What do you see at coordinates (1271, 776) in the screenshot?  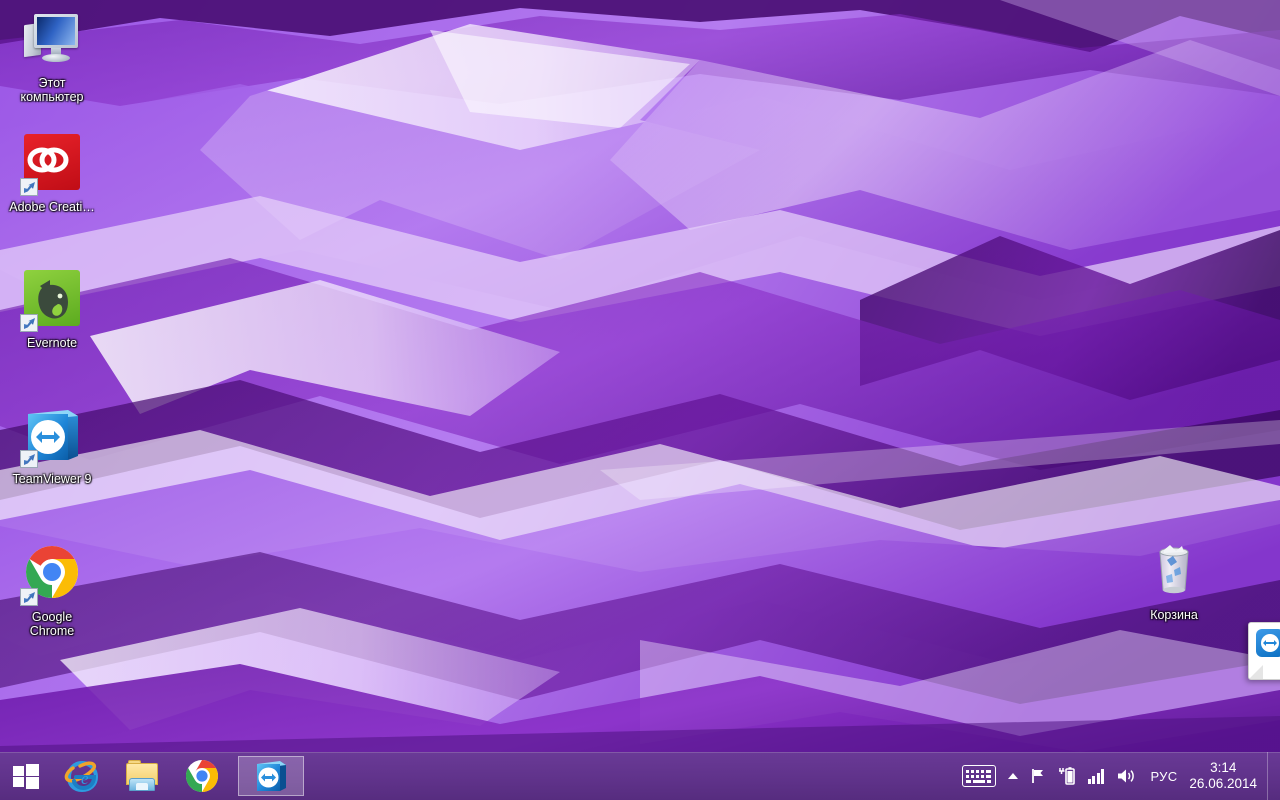 I see `show-desktop-button` at bounding box center [1271, 776].